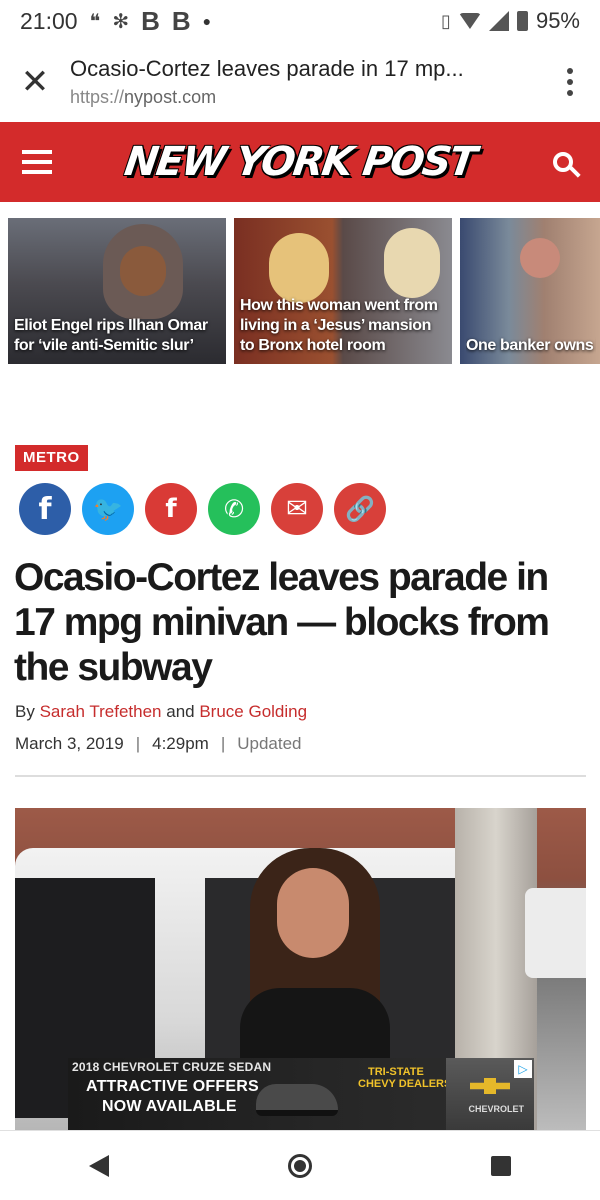  I want to click on status-bar: 21:00 ❝ ✻ B B ● ▯ 95%, so click(300, 21).